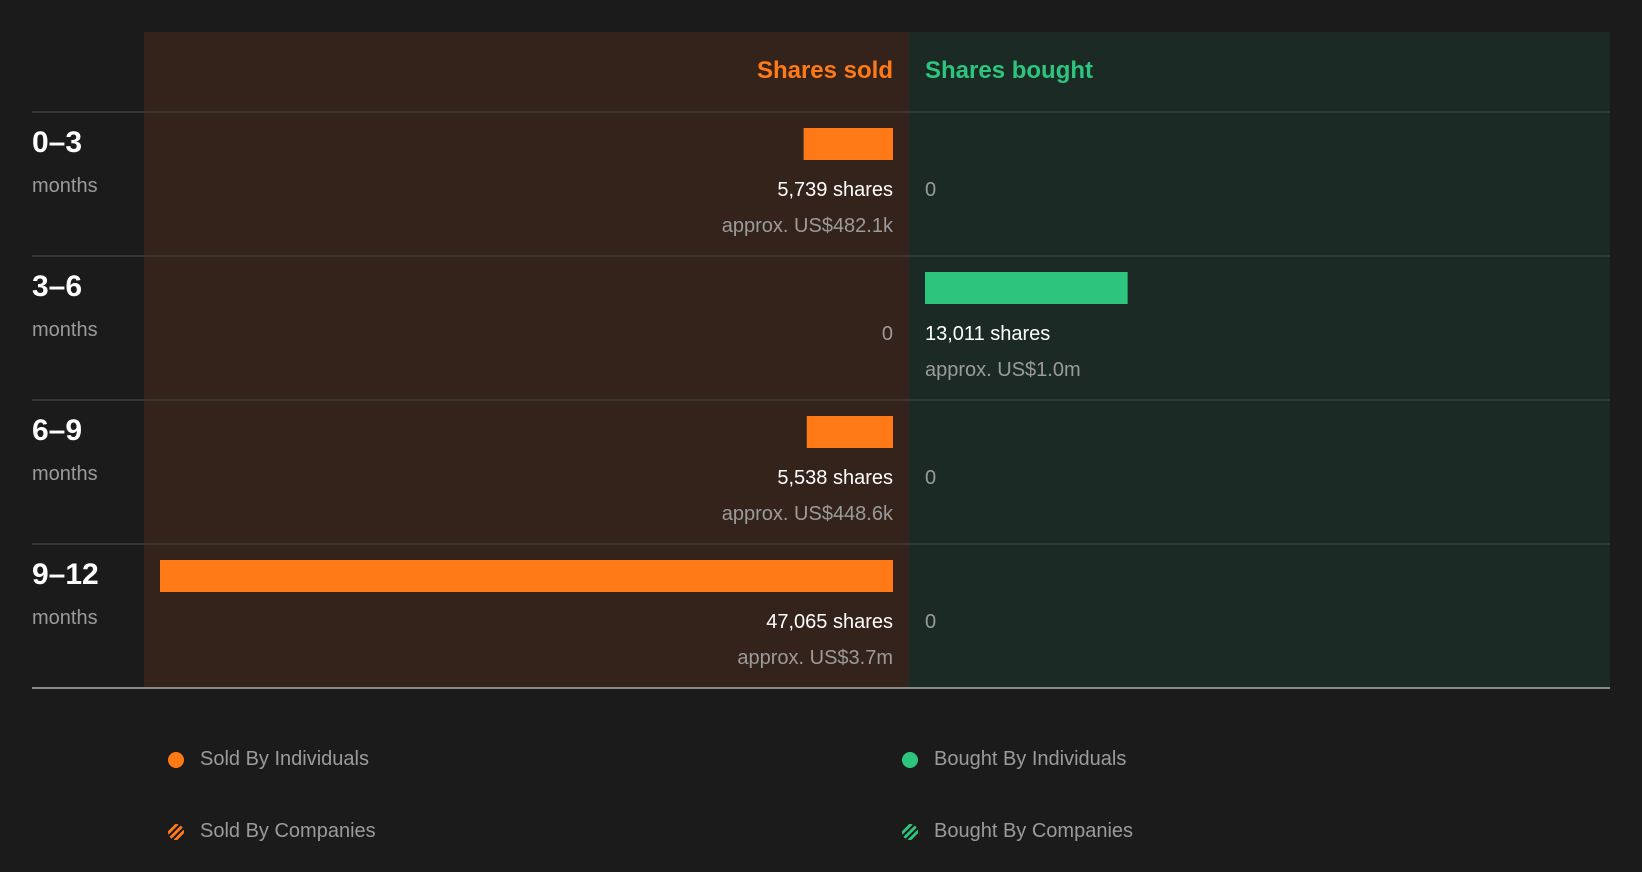 The height and width of the screenshot is (872, 1642). I want to click on legend-bought-by-companies: Bought By Companies, so click(1017, 831).